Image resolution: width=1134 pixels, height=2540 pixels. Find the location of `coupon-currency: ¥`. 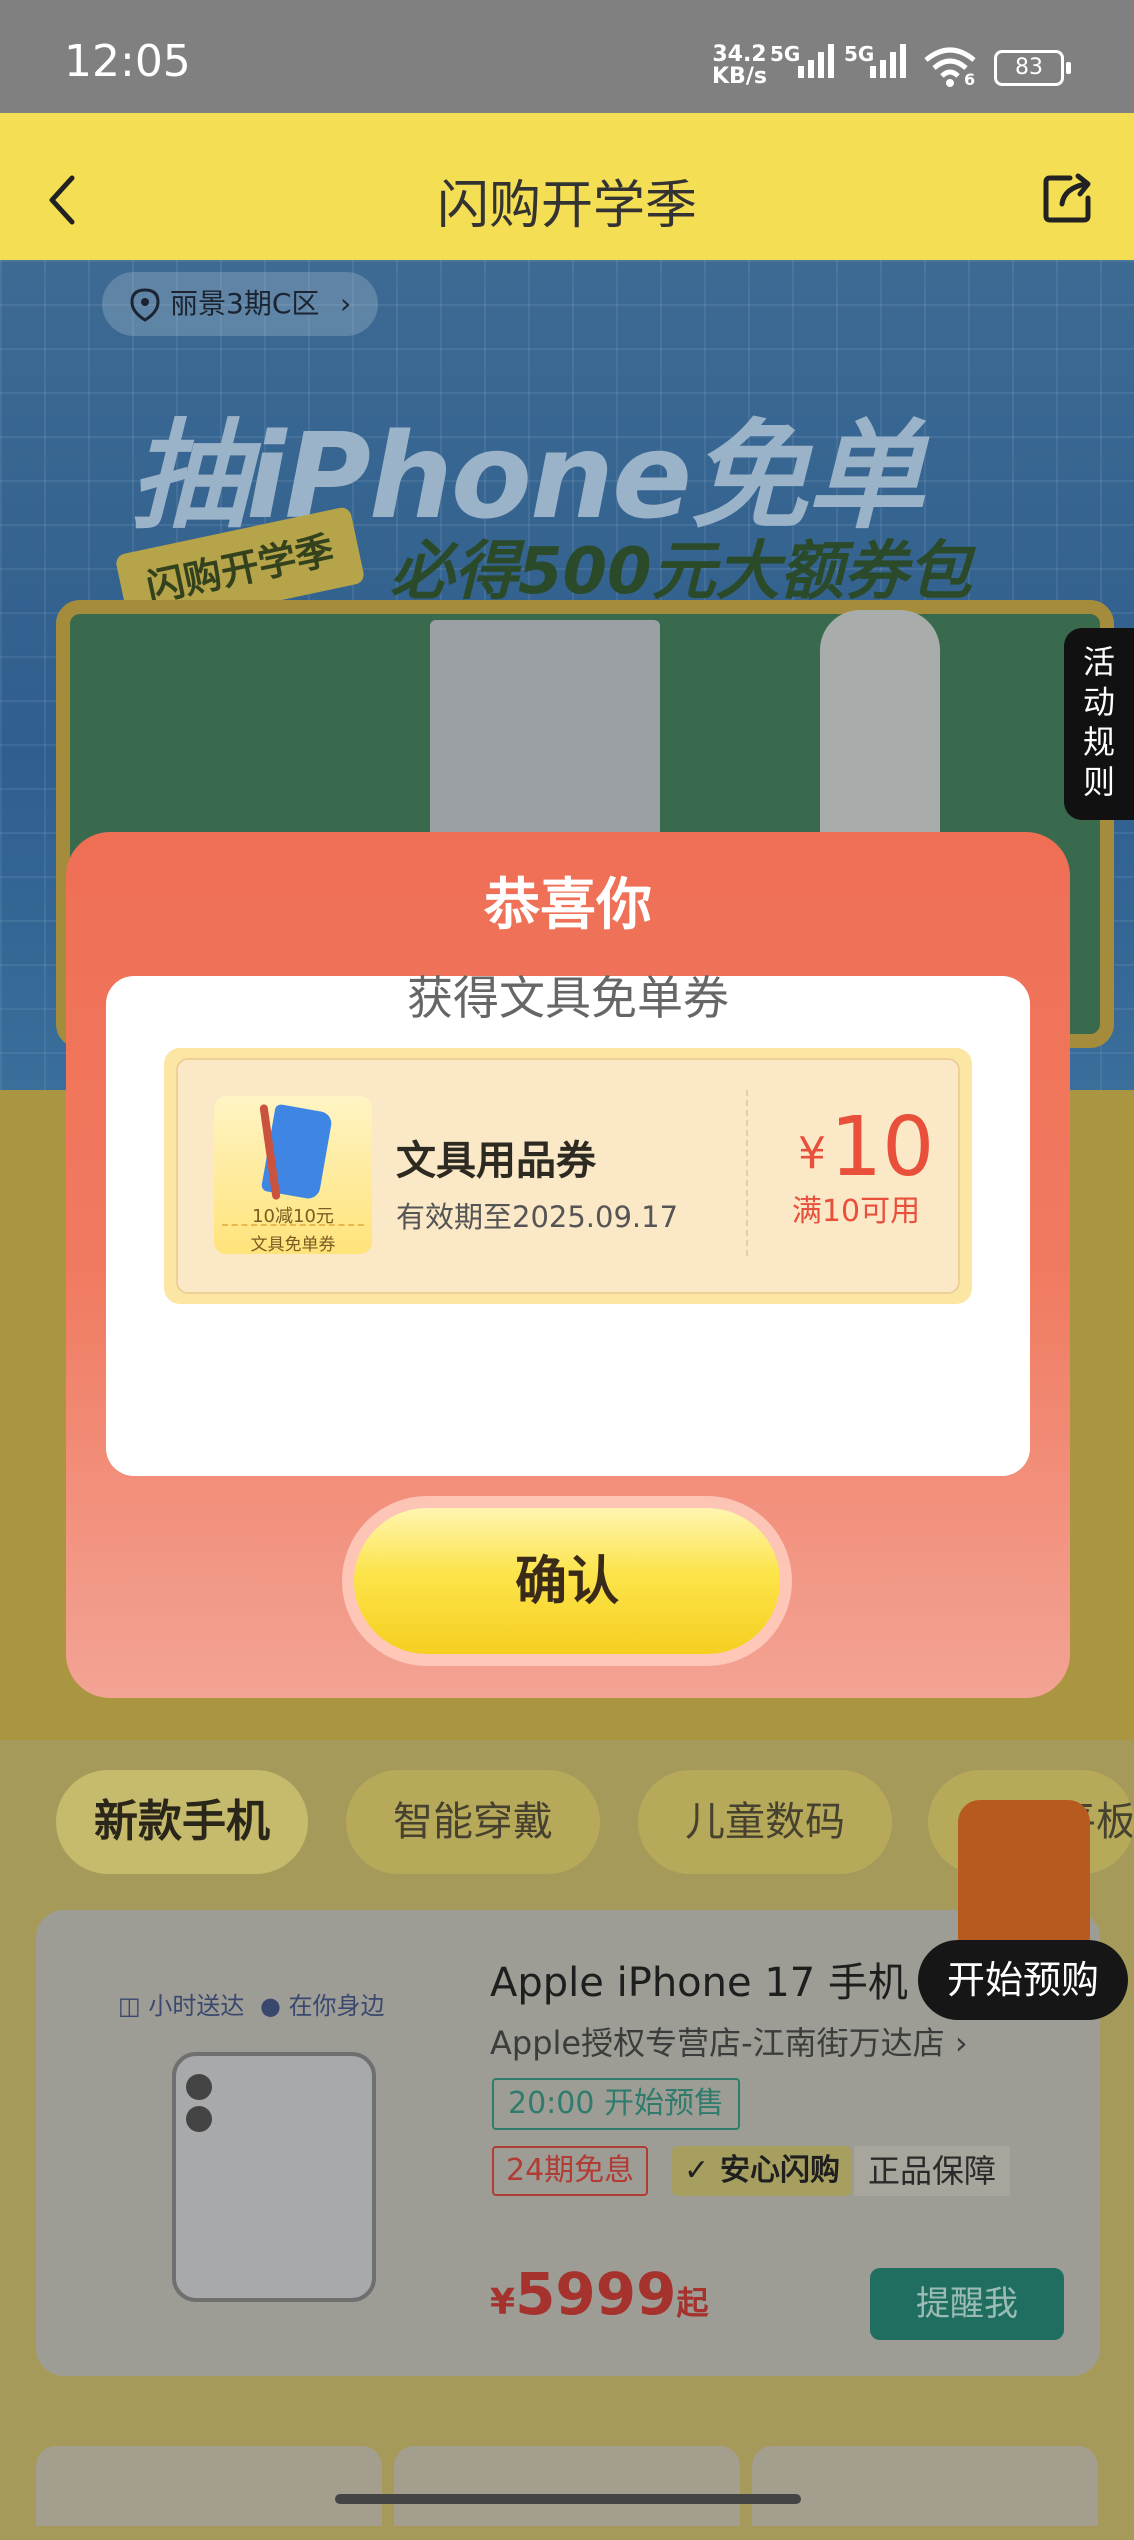

coupon-currency: ¥ is located at coordinates (812, 1153).